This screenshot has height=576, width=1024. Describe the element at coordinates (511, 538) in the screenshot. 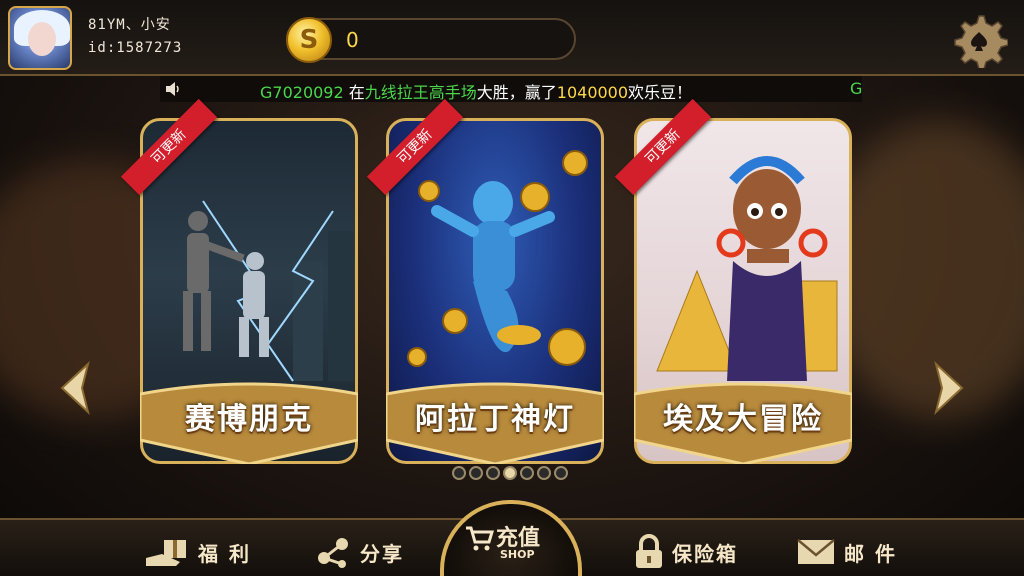

I see `recharge-shop-button: 充值 SHOP` at that location.